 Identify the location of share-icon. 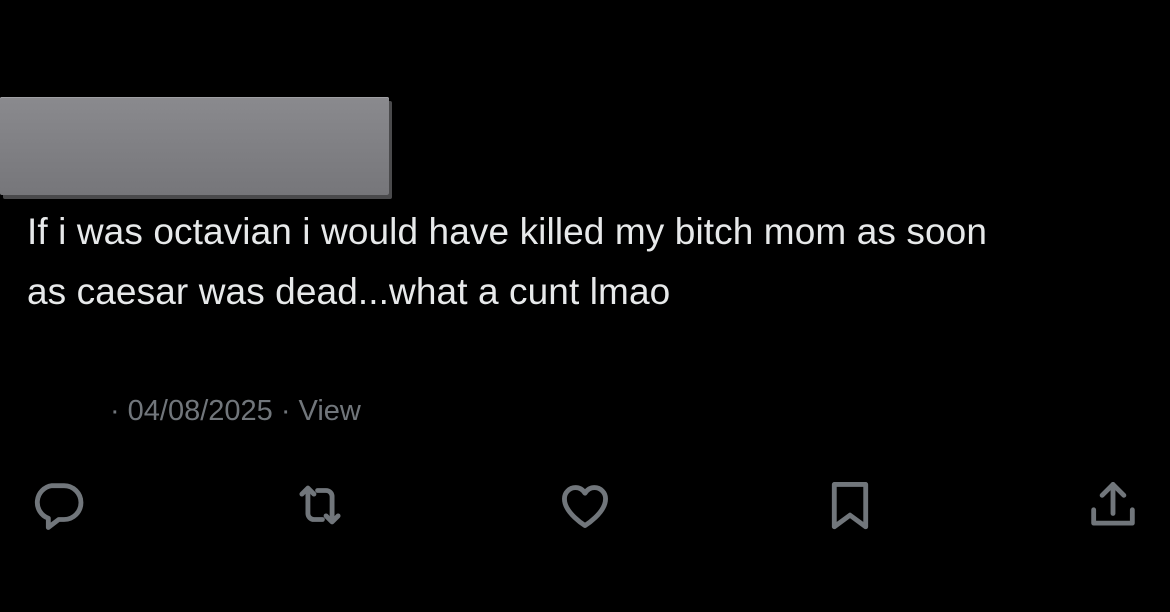
(1113, 504).